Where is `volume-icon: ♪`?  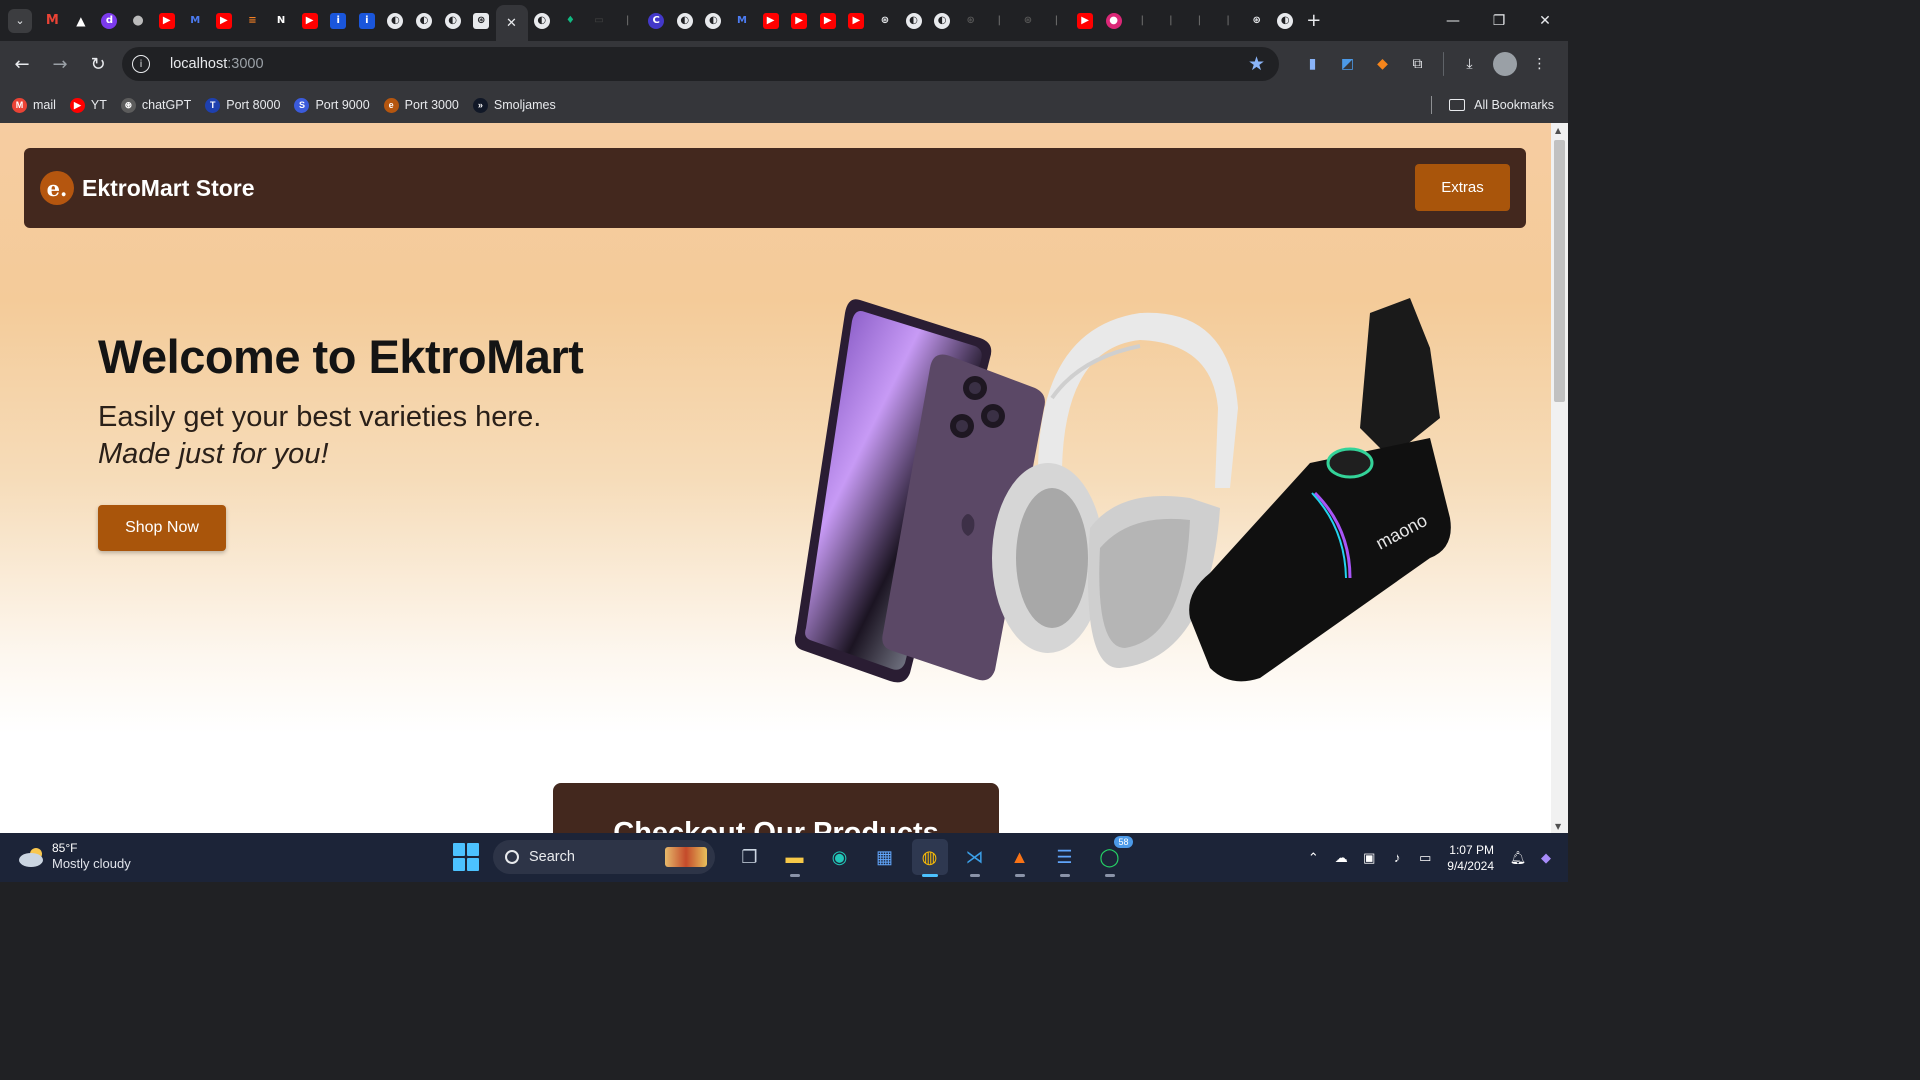
volume-icon: ♪ is located at coordinates (1397, 857).